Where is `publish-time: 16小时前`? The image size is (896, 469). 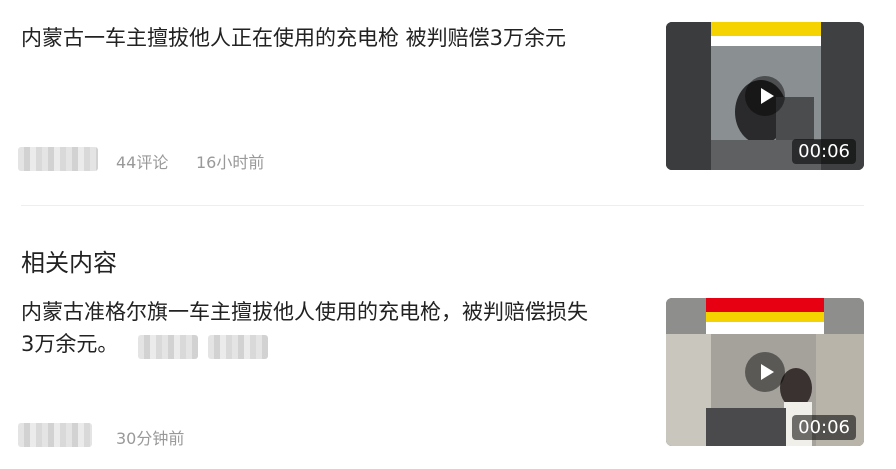 publish-time: 16小时前 is located at coordinates (230, 162).